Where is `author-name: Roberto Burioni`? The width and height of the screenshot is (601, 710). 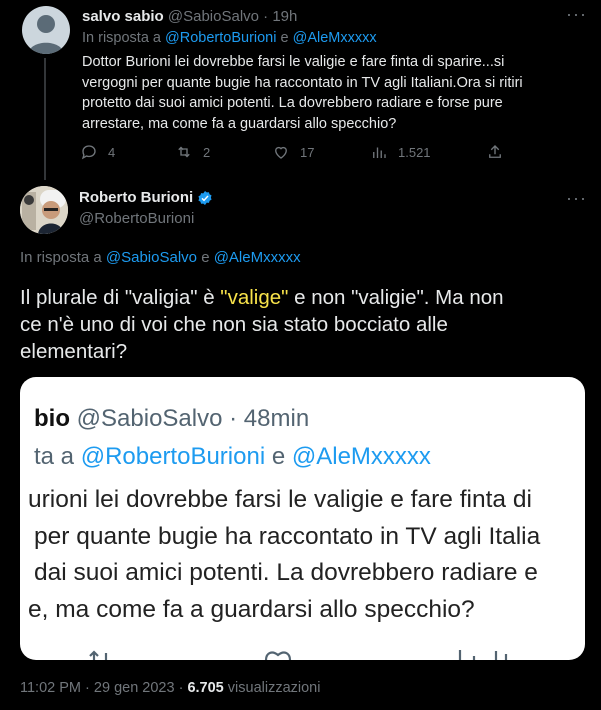 author-name: Roberto Burioni is located at coordinates (136, 197).